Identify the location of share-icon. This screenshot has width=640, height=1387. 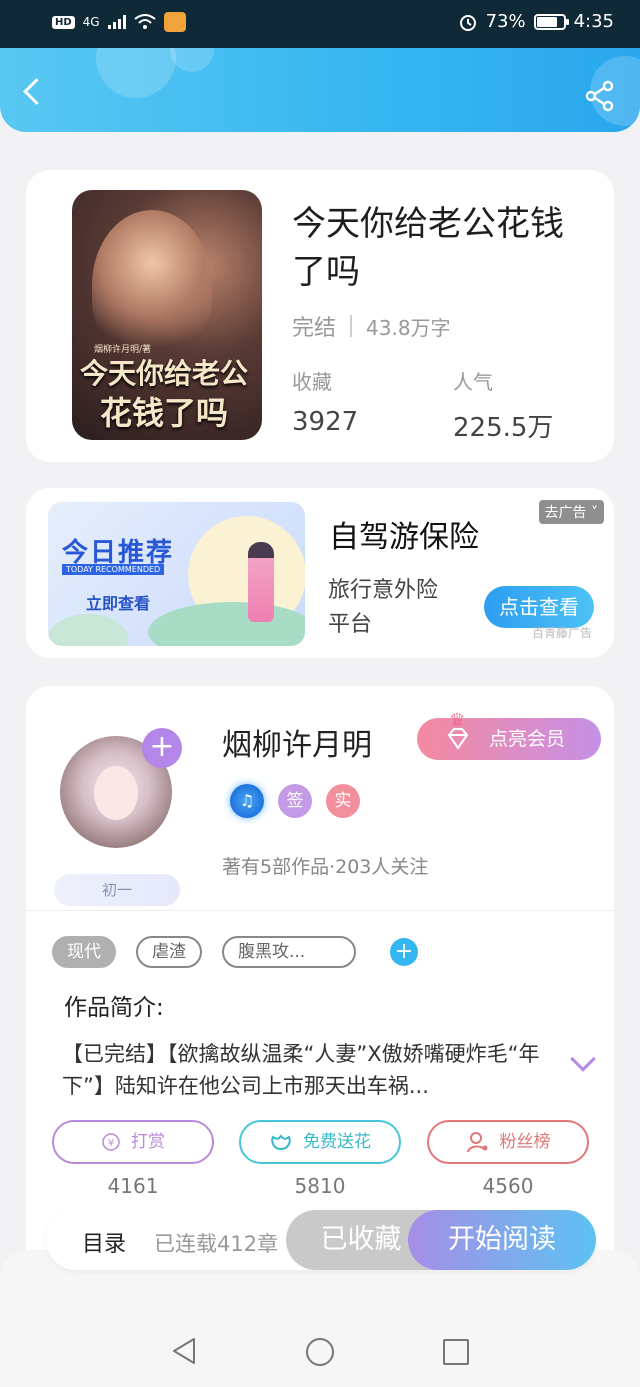
(600, 96).